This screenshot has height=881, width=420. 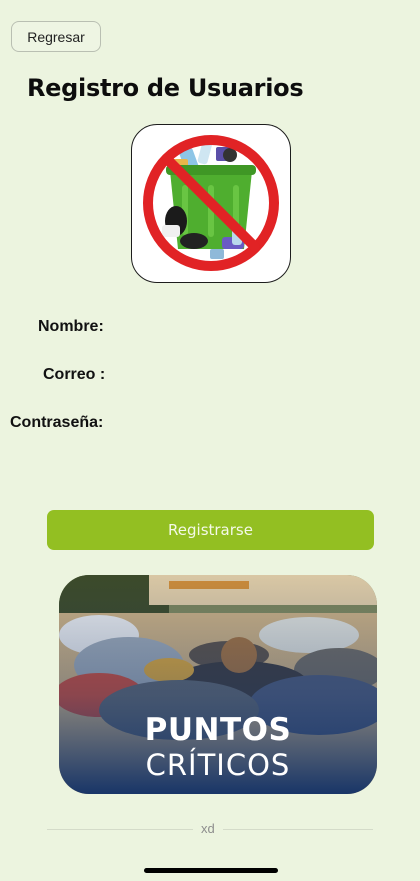 I want to click on no-trash-logo, so click(x=211, y=203).